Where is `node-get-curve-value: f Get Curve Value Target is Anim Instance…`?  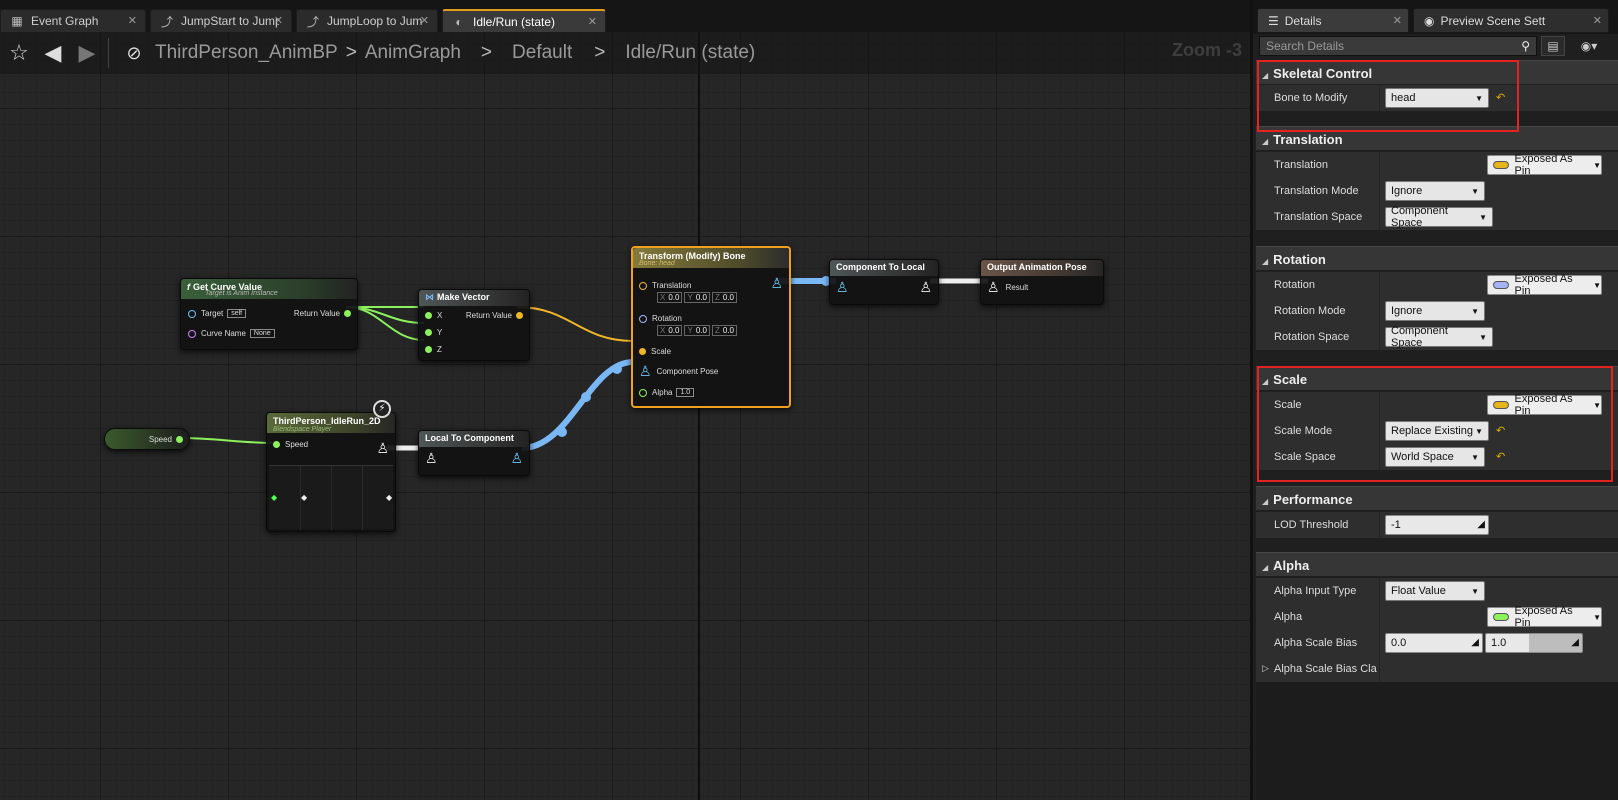 node-get-curve-value: f Get Curve Value Target is Anim Instance… is located at coordinates (269, 314).